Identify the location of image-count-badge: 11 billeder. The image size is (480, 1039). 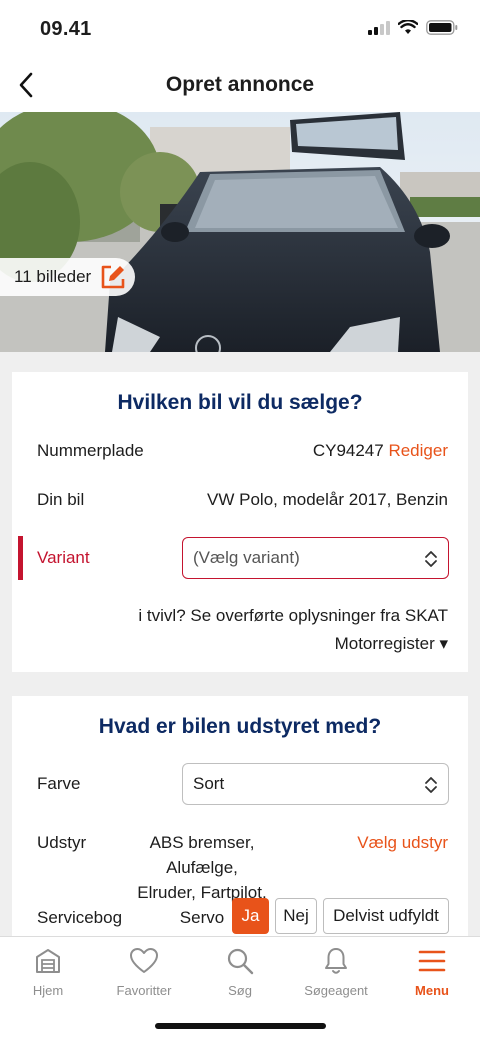
(67, 277).